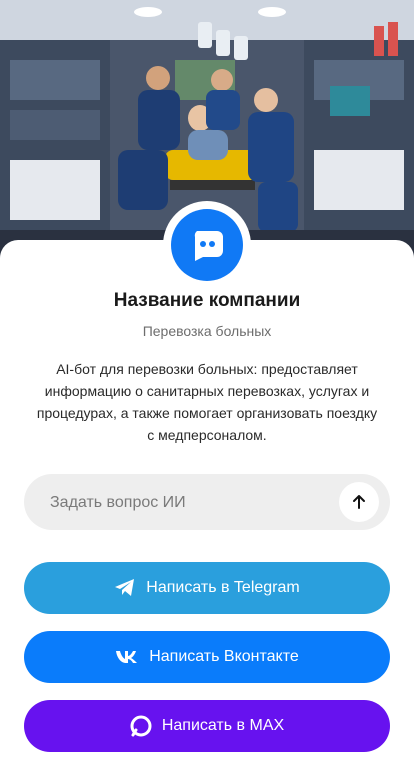  Describe the element at coordinates (141, 726) in the screenshot. I see `max-icon` at that location.